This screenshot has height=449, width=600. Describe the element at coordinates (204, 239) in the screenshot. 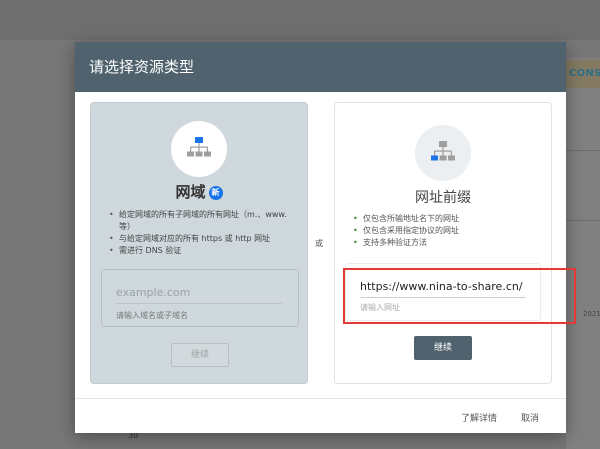

I see `list-item: 与给定网域对应的所有 https 或 http 网址` at that location.